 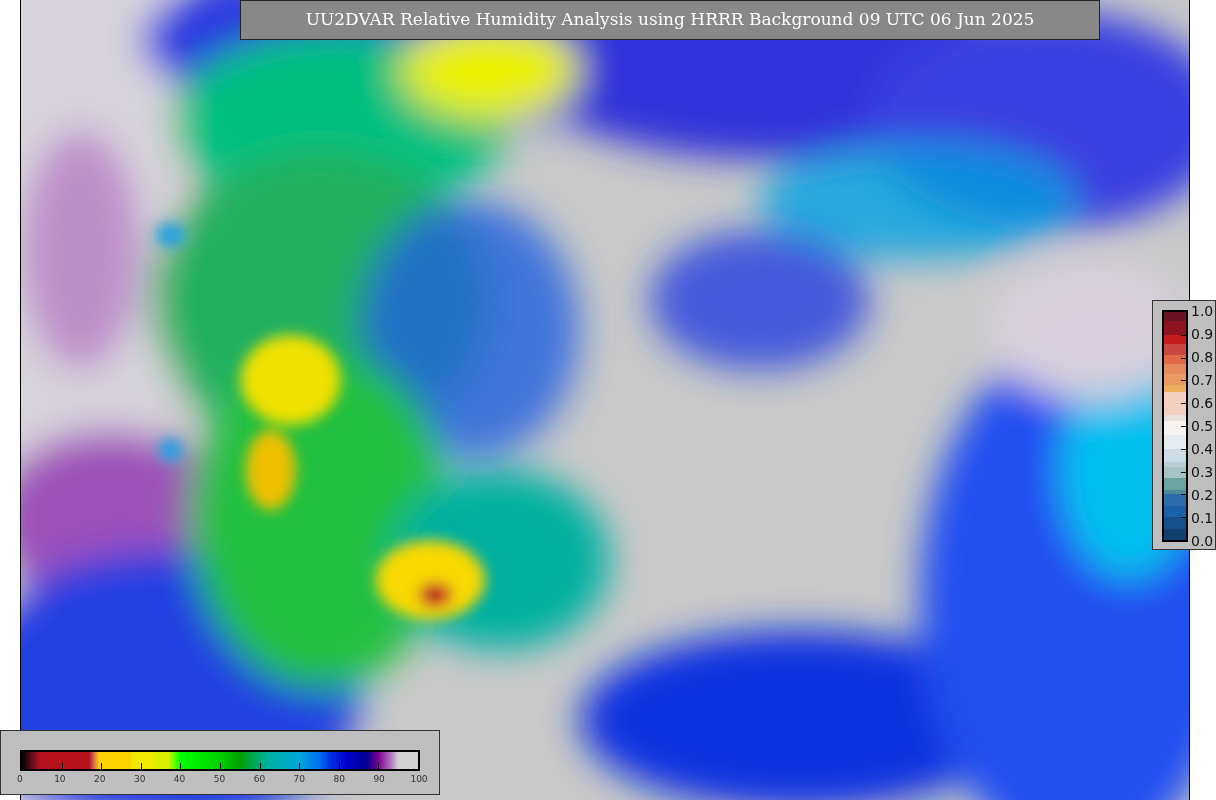 What do you see at coordinates (20, 779) in the screenshot?
I see `scale-label: 0` at bounding box center [20, 779].